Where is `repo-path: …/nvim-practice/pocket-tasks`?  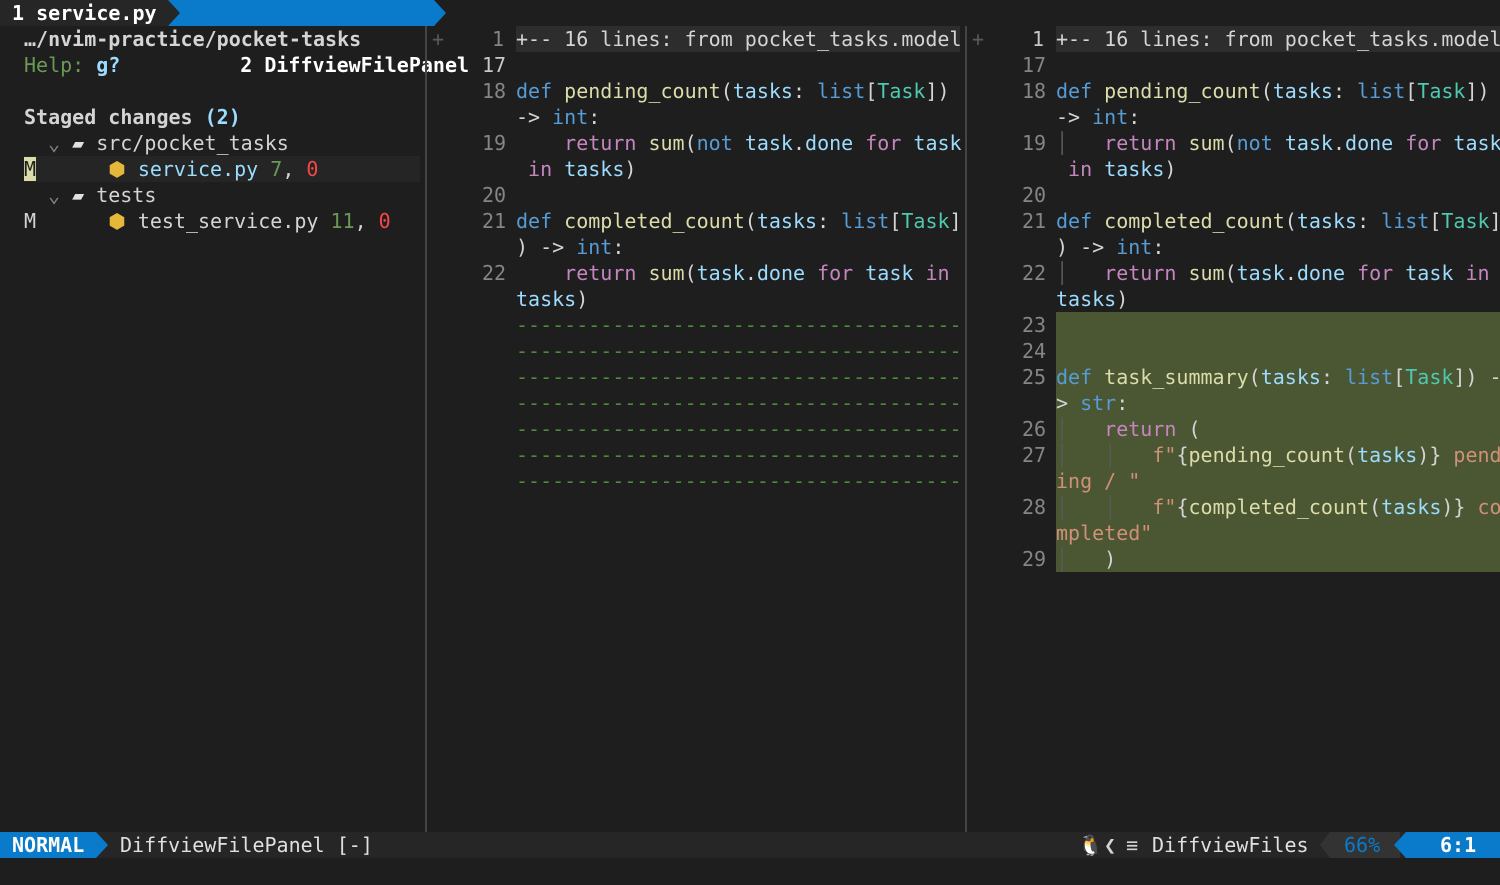 repo-path: …/nvim-practice/pocket-tasks is located at coordinates (193, 39).